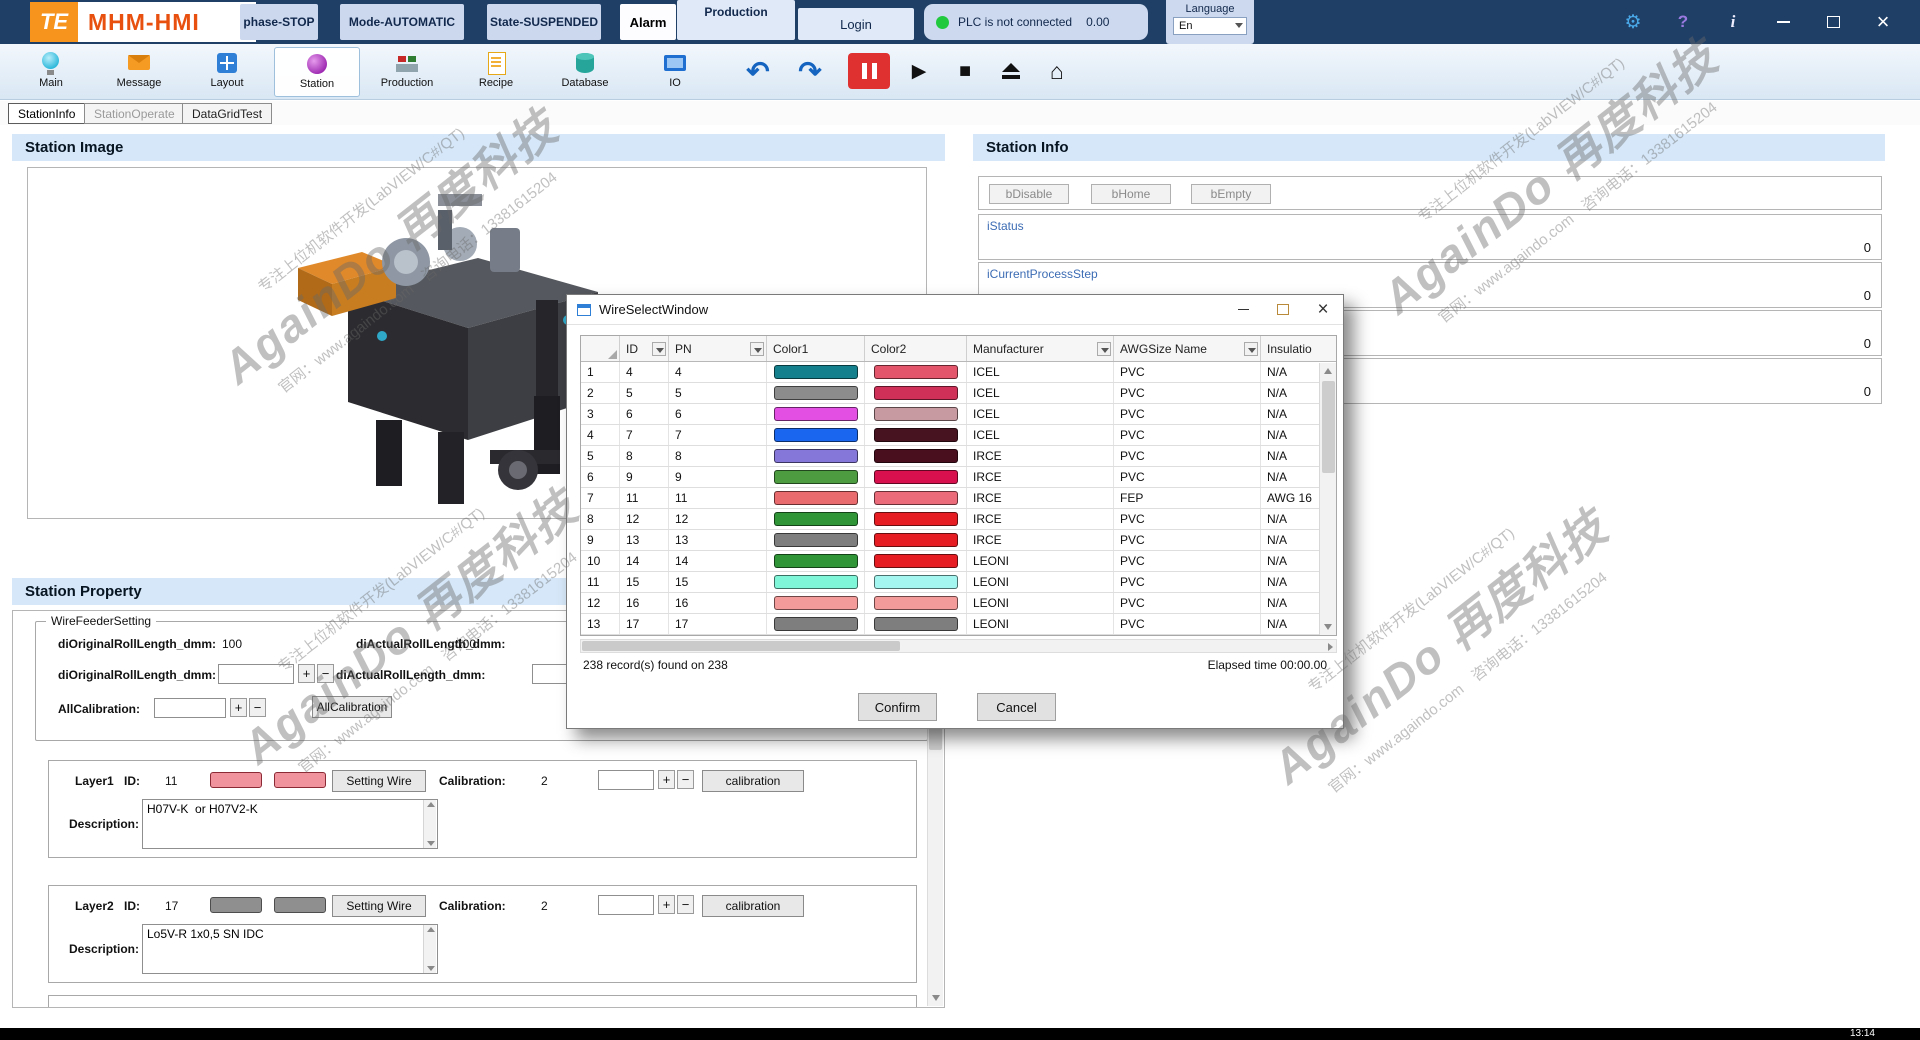 Image resolution: width=1920 pixels, height=1040 pixels. What do you see at coordinates (544, 22) in the screenshot?
I see `state-status-button: State-SUSPENDED` at bounding box center [544, 22].